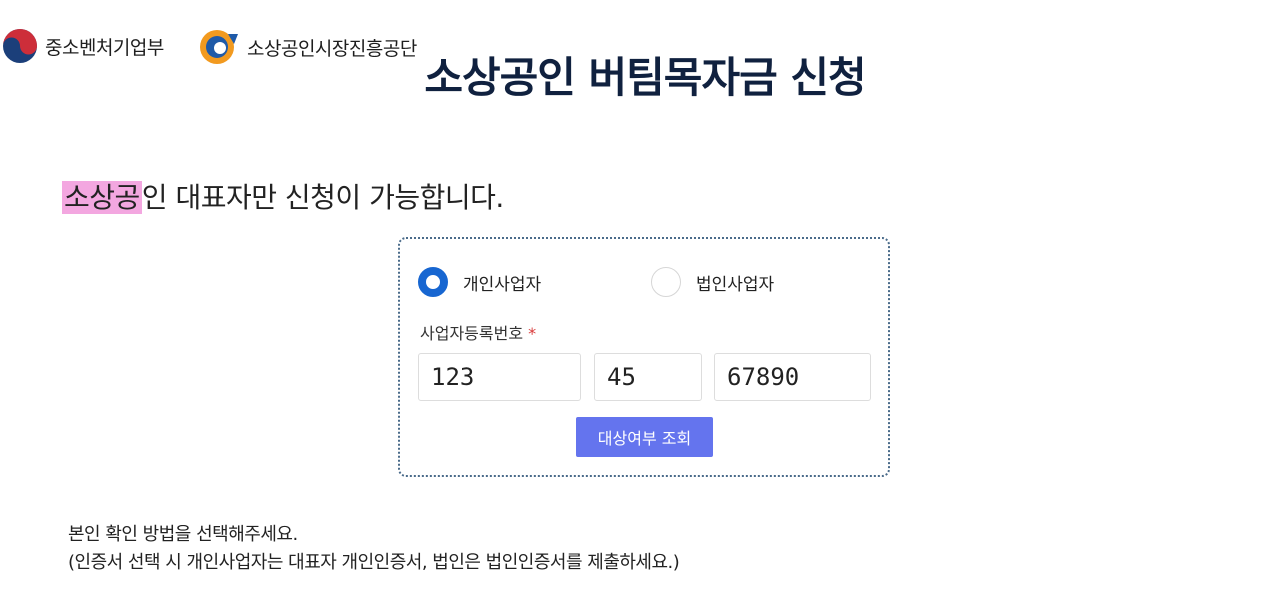 This screenshot has height=607, width=1280. I want to click on radio-individual-business: 개인사업자, so click(479, 282).